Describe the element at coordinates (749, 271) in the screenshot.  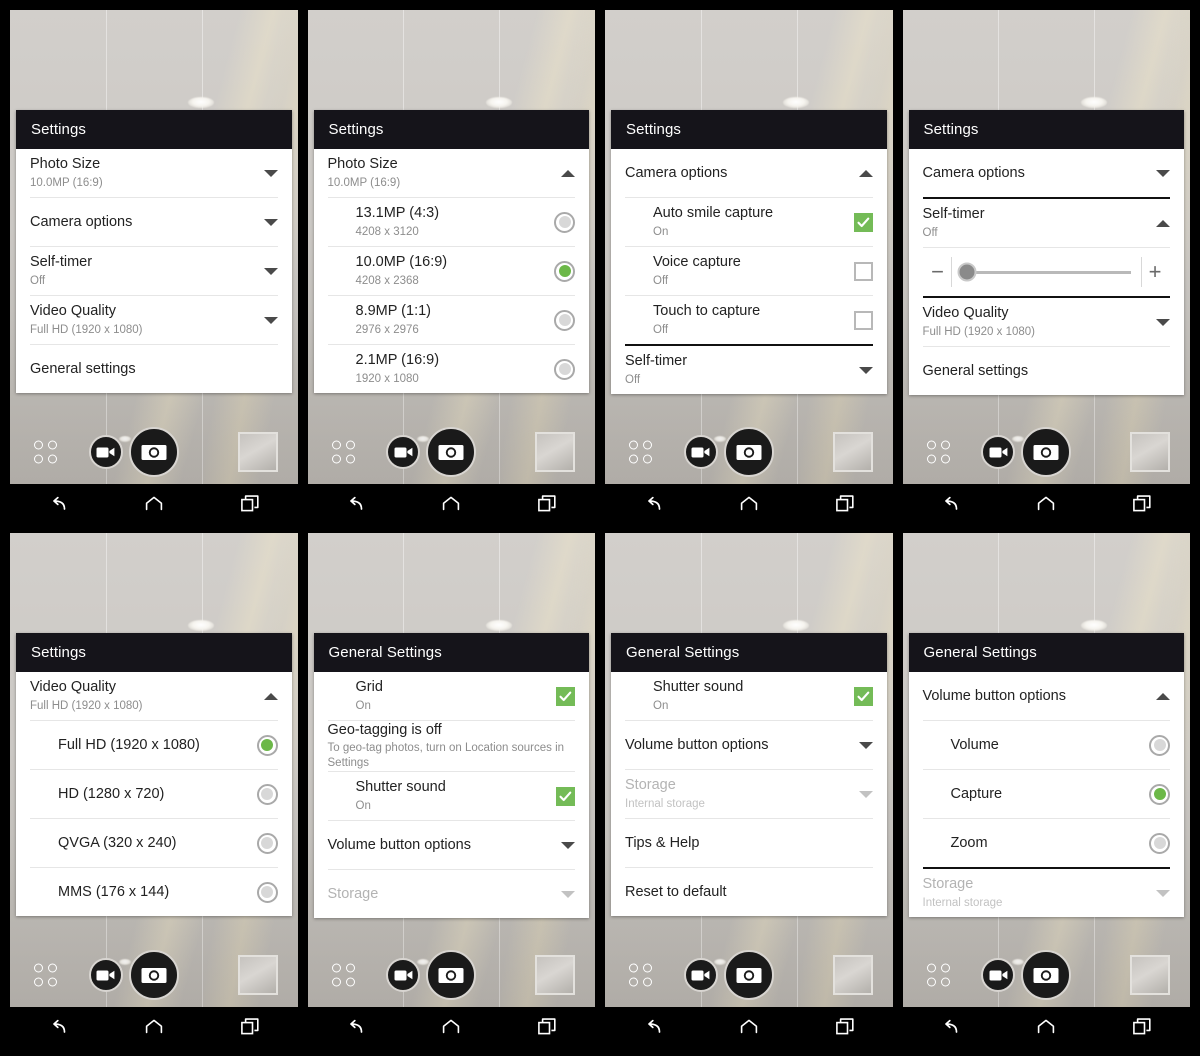
I see `row-voice-capture: Voice capture Off` at that location.